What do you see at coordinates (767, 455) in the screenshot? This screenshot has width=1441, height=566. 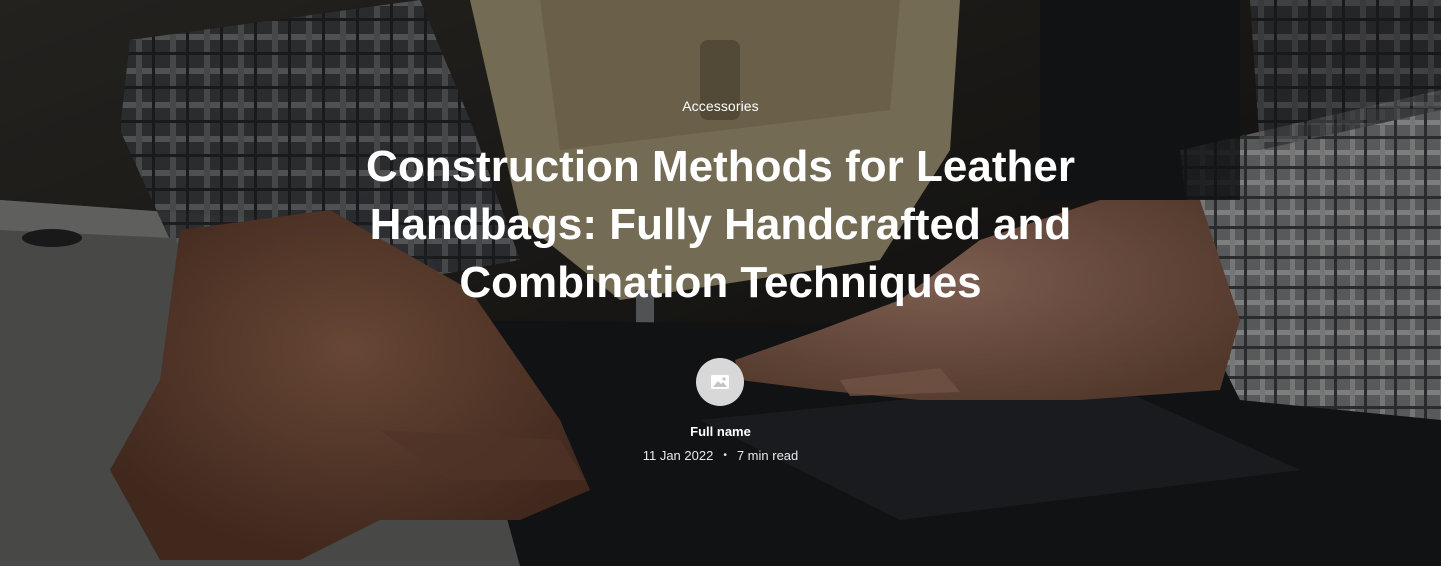 I see `read-time: 7 min read` at bounding box center [767, 455].